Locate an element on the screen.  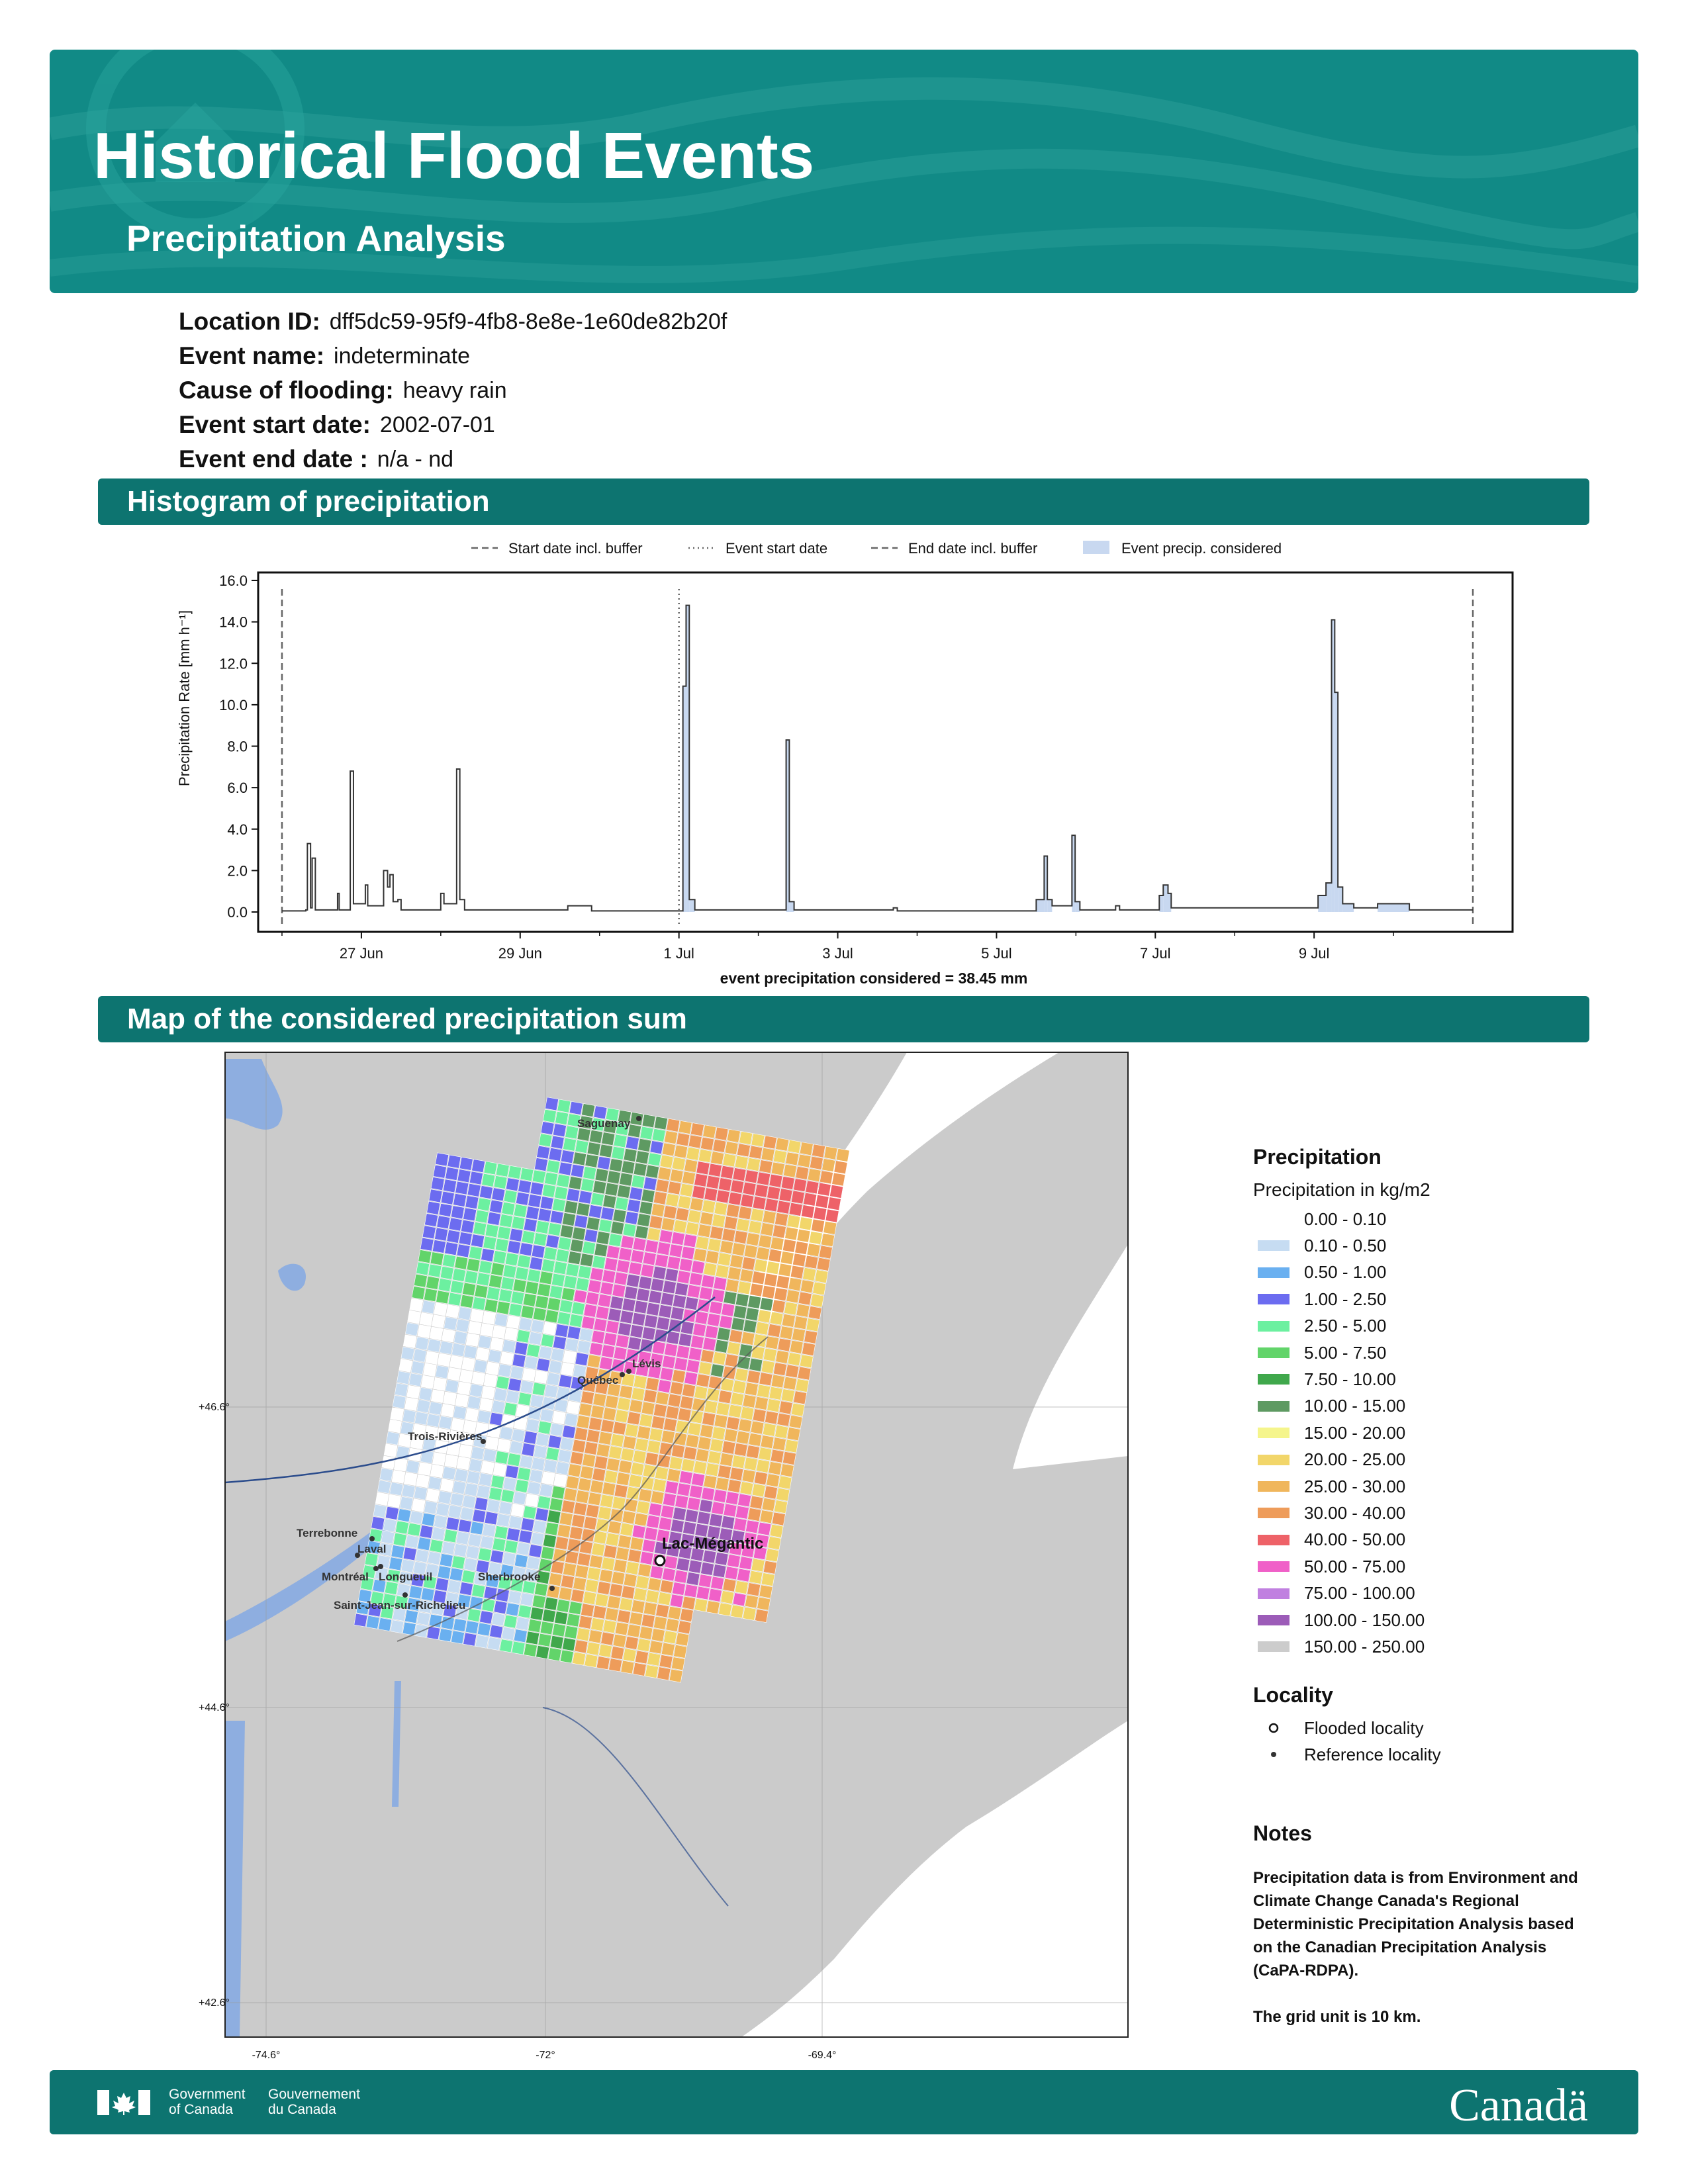
y-tick-label: 6.0 is located at coordinates (237, 788).